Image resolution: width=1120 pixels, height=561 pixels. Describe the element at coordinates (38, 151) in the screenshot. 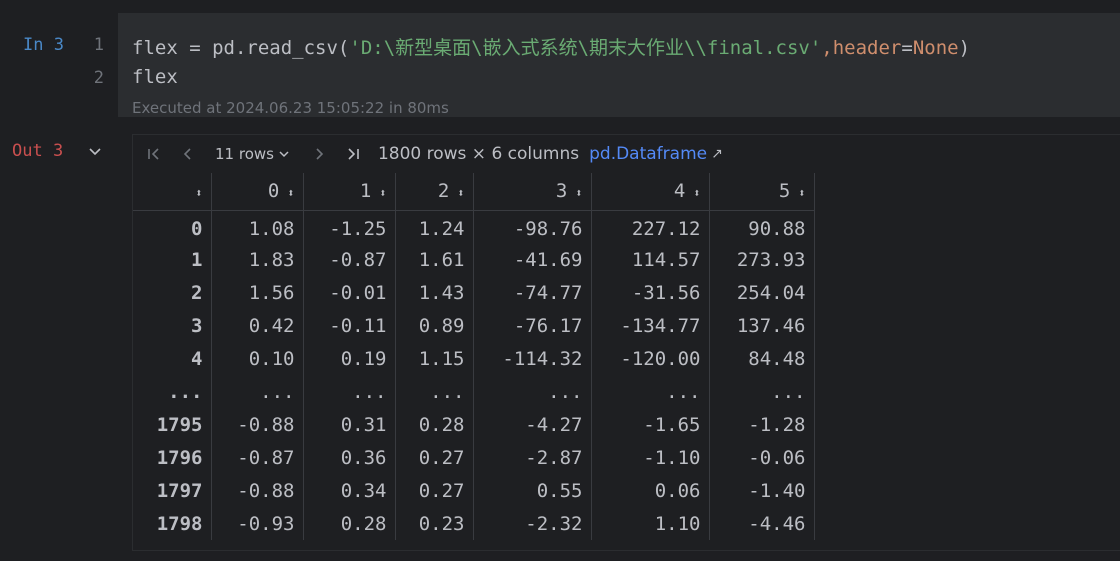

I see `output-prompt: Out 3` at that location.